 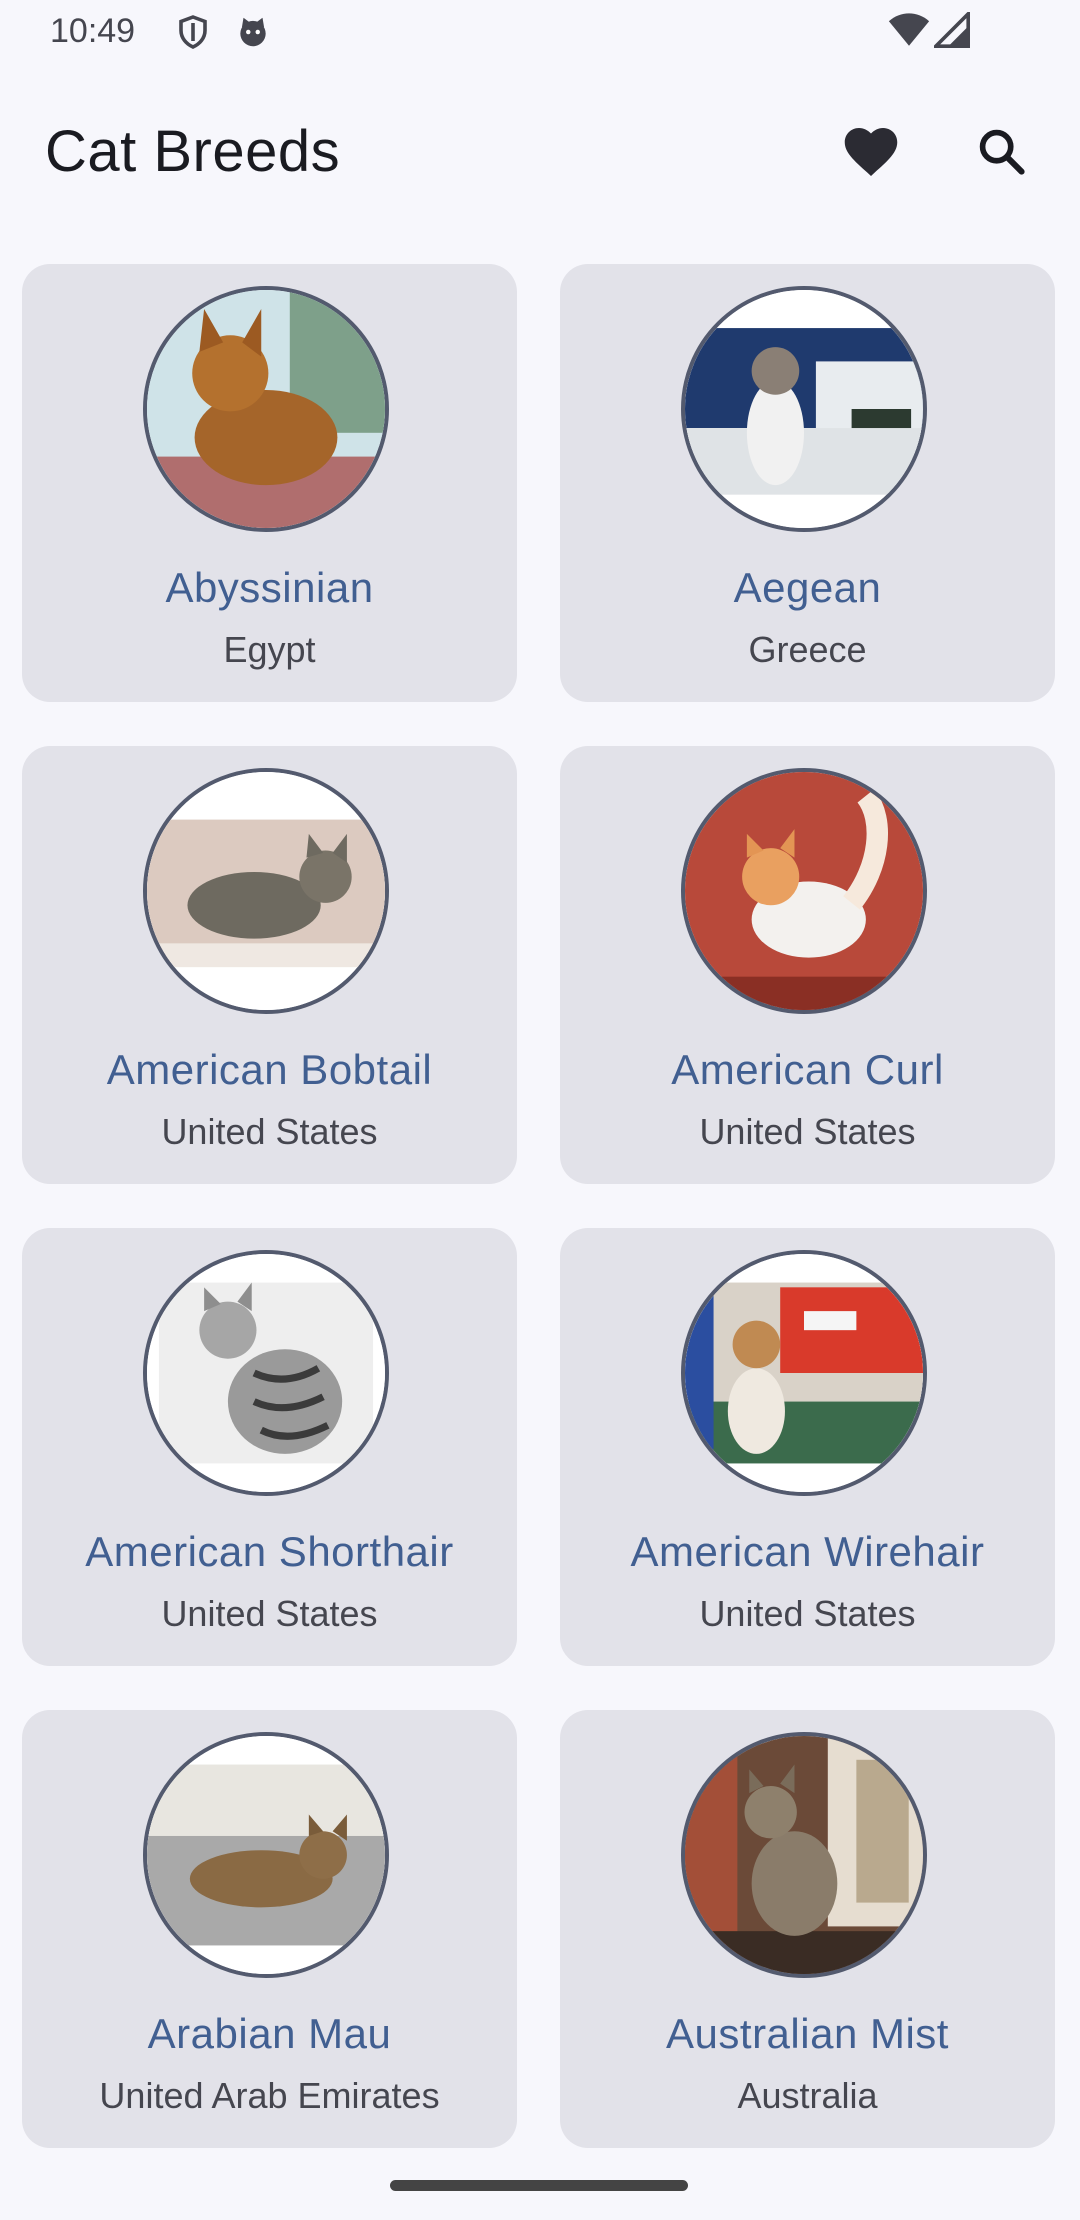 What do you see at coordinates (908, 29) in the screenshot?
I see `wifi-icon` at bounding box center [908, 29].